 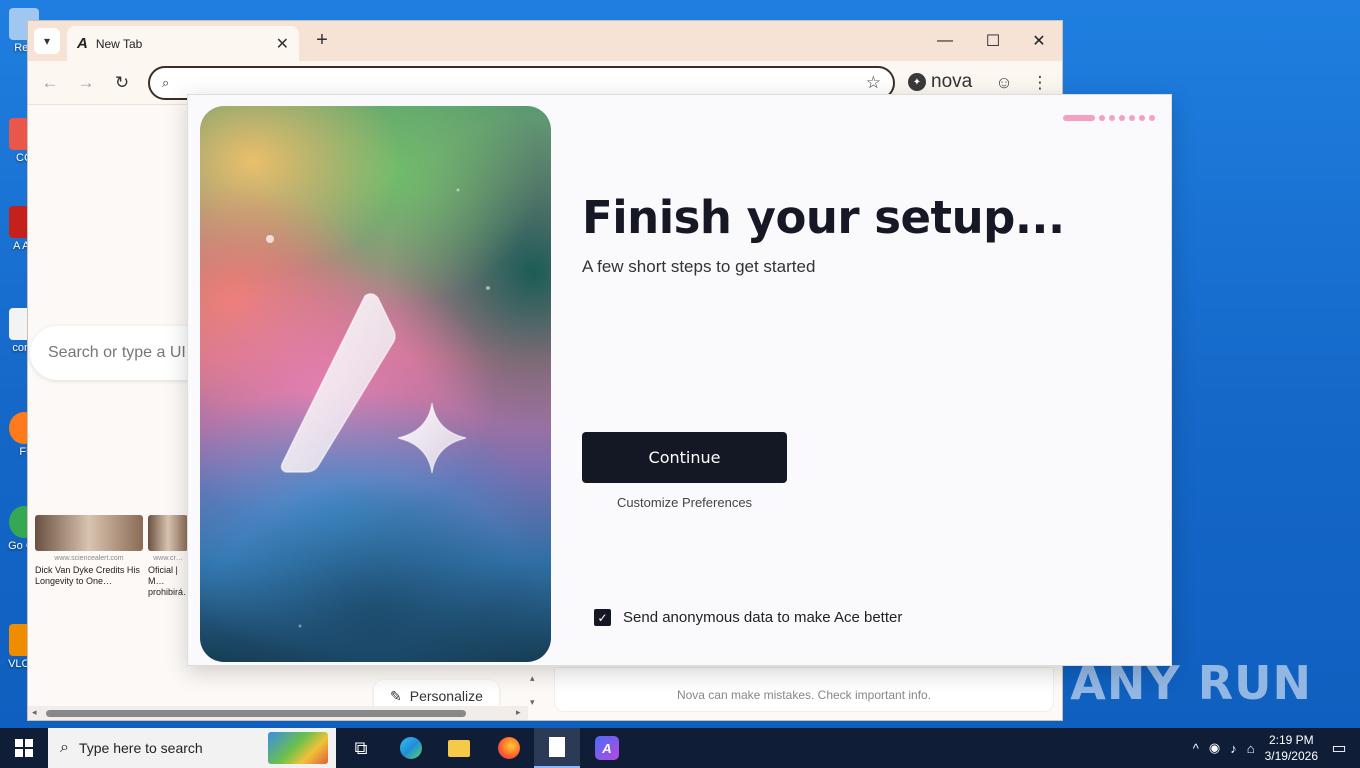 What do you see at coordinates (509, 748) in the screenshot?
I see `firefox-icon` at bounding box center [509, 748].